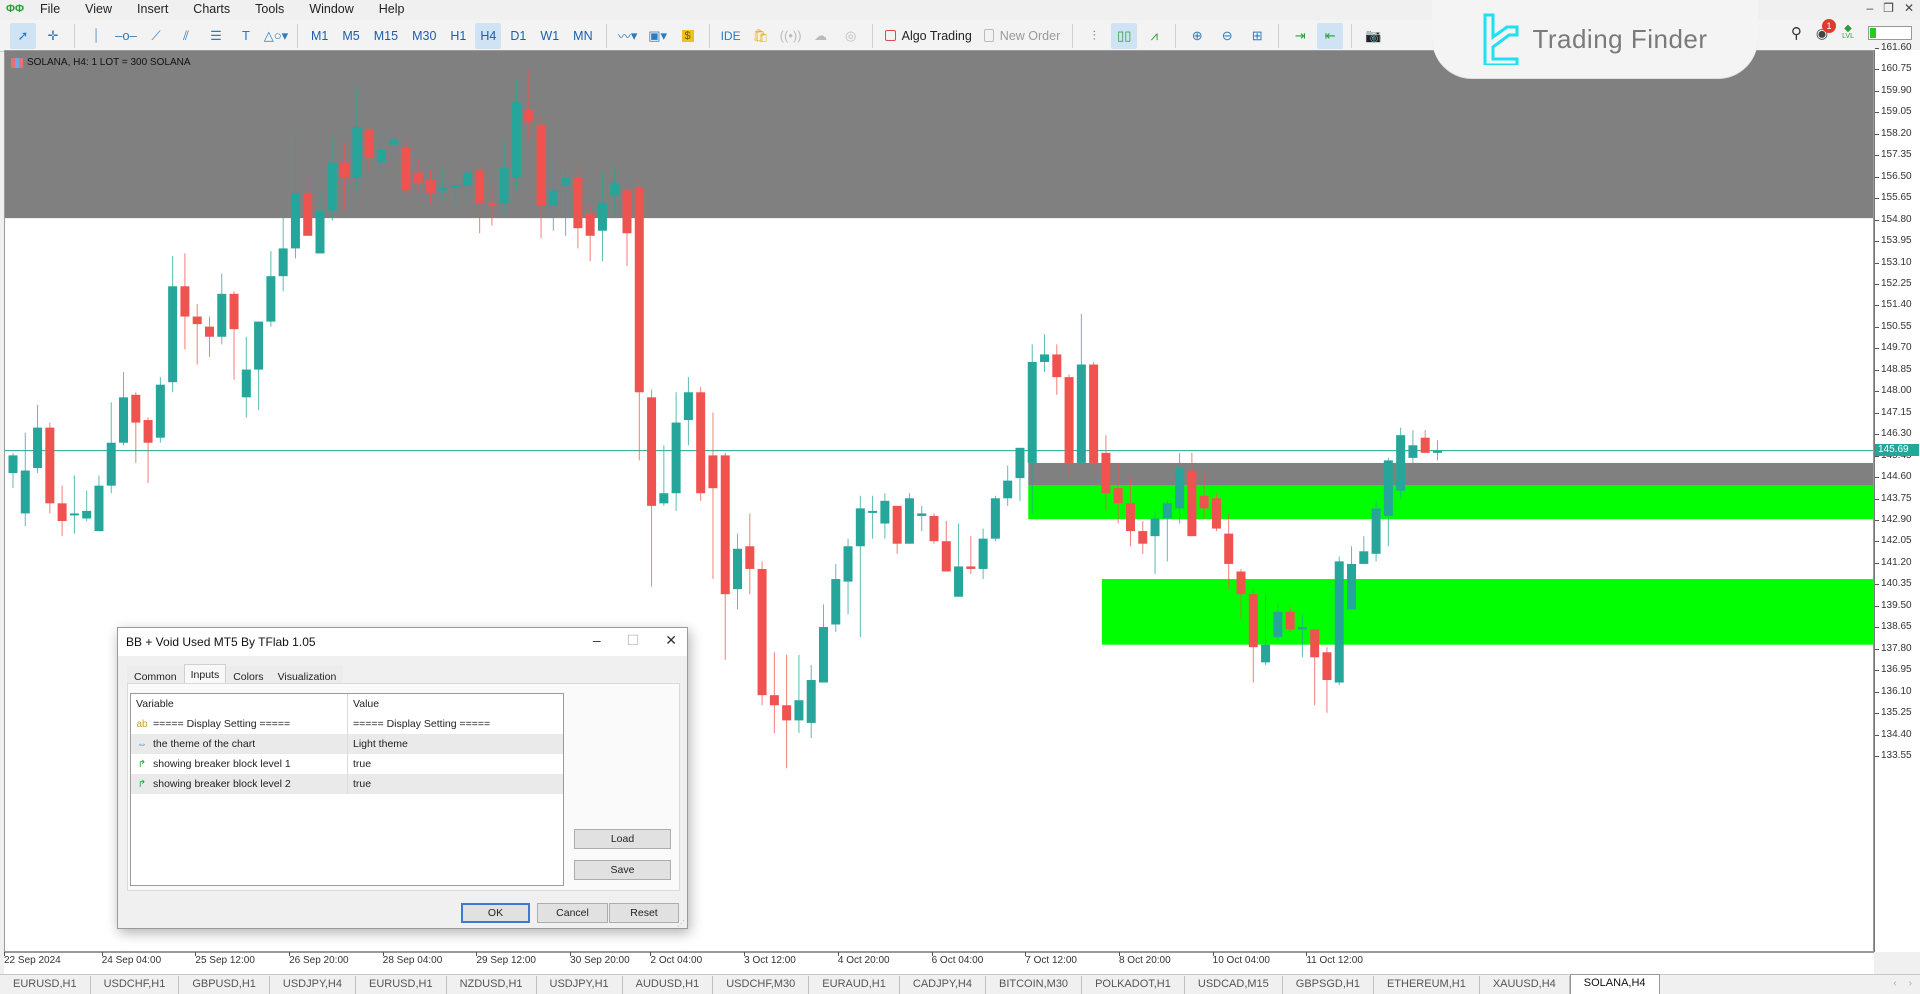 The height and width of the screenshot is (994, 1920). What do you see at coordinates (1869, 8) in the screenshot?
I see `minimize-icon: –` at bounding box center [1869, 8].